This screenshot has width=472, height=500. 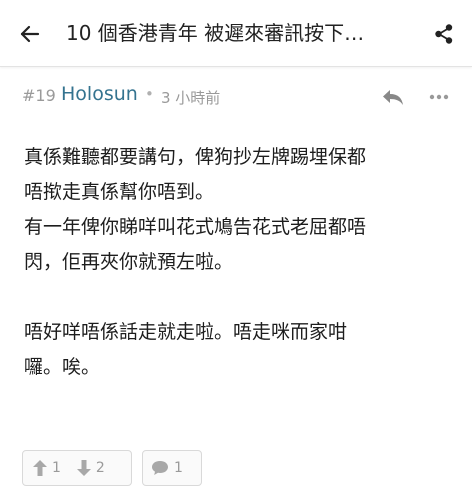 I want to click on downvote-button: 2, so click(x=89, y=468).